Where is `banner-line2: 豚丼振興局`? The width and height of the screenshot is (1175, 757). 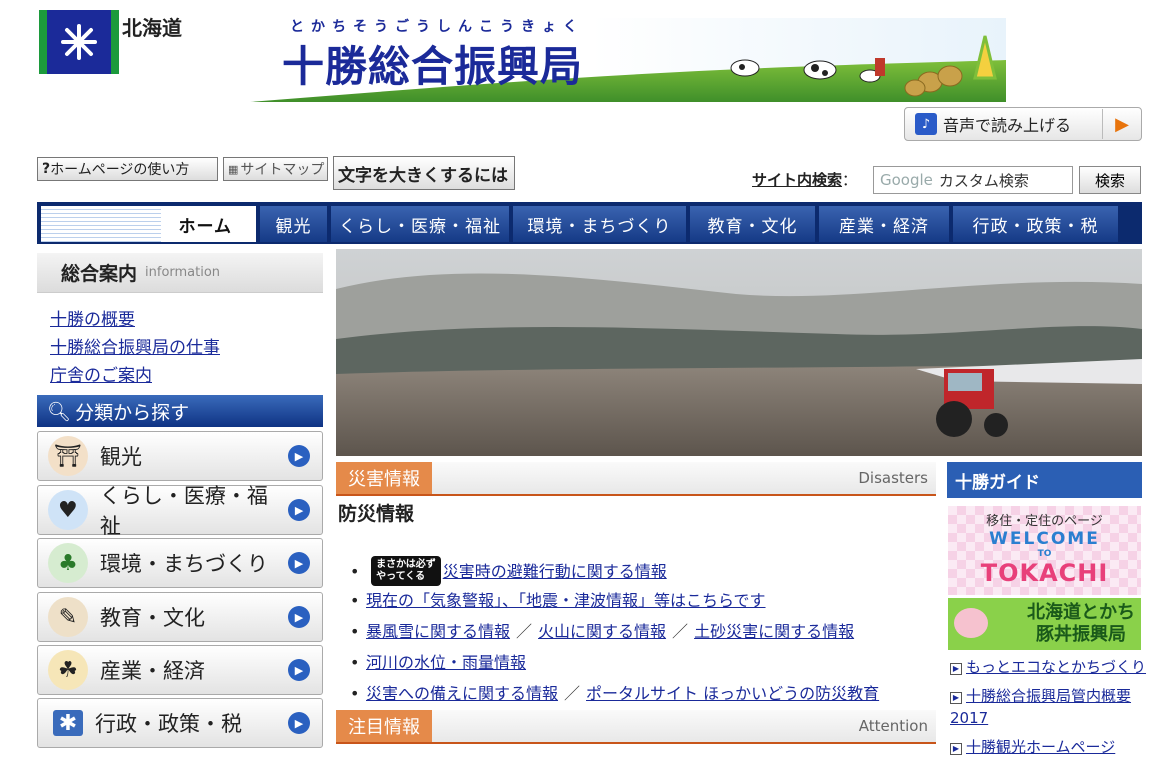
banner-line2: 豚丼振興局 is located at coordinates (1081, 634).